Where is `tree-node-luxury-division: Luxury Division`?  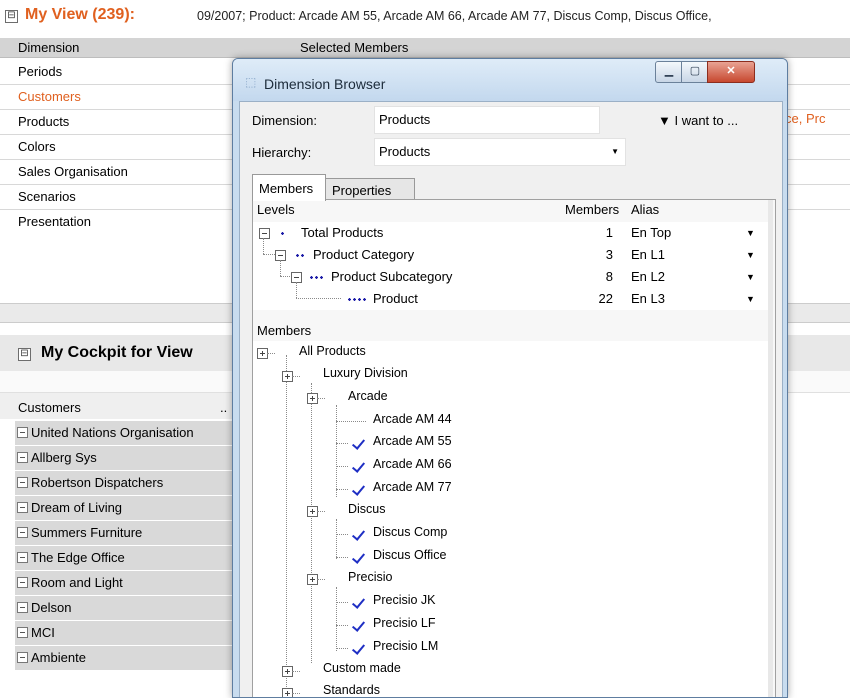 tree-node-luxury-division: Luxury Division is located at coordinates (365, 373).